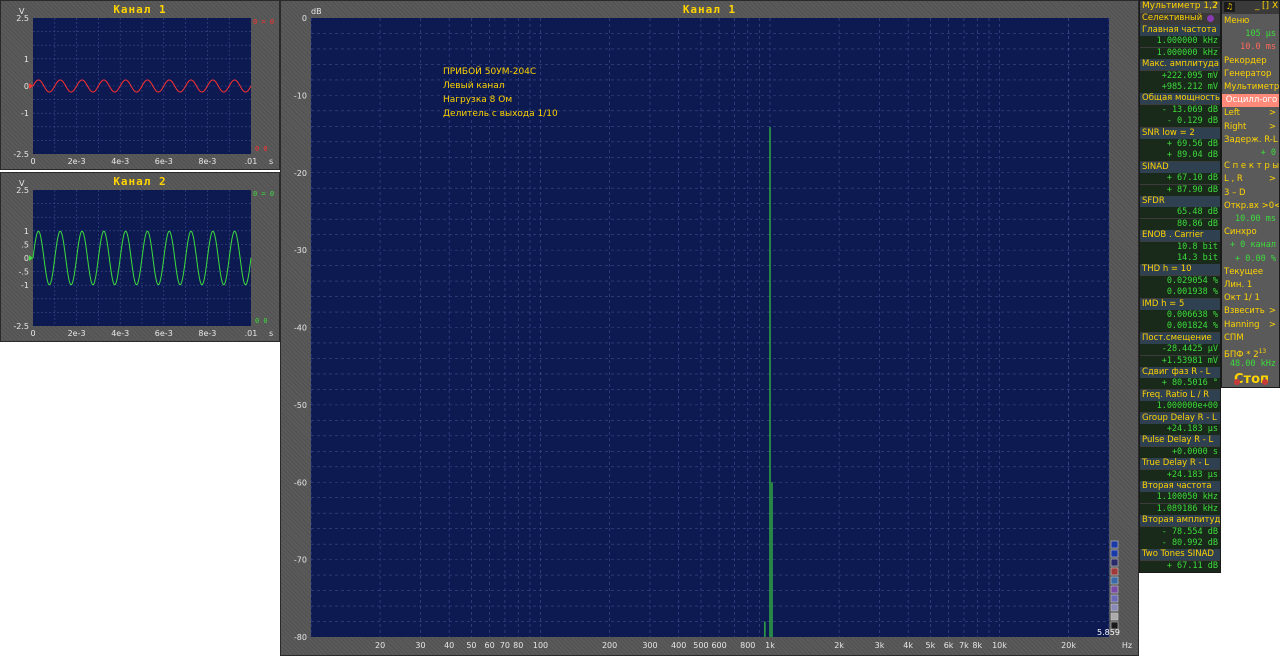 Image resolution: width=1280 pixels, height=657 pixels. Describe the element at coordinates (1180, 281) in the screenshot. I see `multimeter-value: 0.029054 %` at that location.